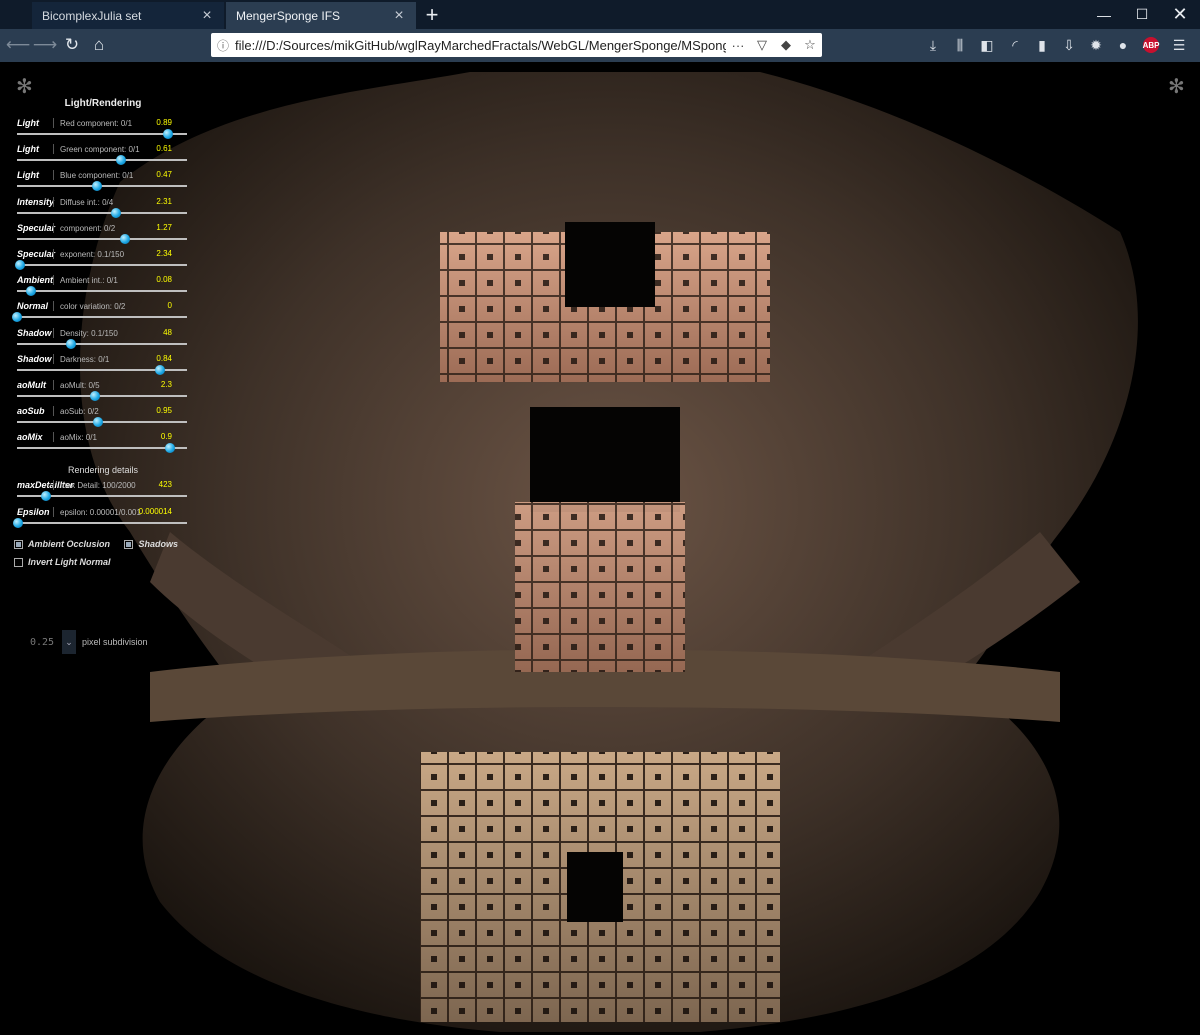 The width and height of the screenshot is (1200, 1035). Describe the element at coordinates (89, 333) in the screenshot. I see `slider-description: Density: 0.1/150` at that location.